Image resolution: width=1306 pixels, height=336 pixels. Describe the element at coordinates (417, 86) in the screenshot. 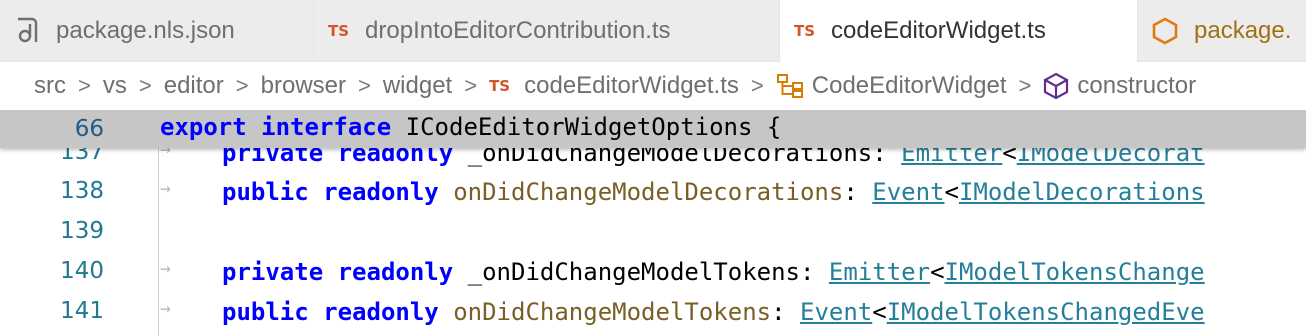

I see `breadcrumb-item-widget: widget` at that location.